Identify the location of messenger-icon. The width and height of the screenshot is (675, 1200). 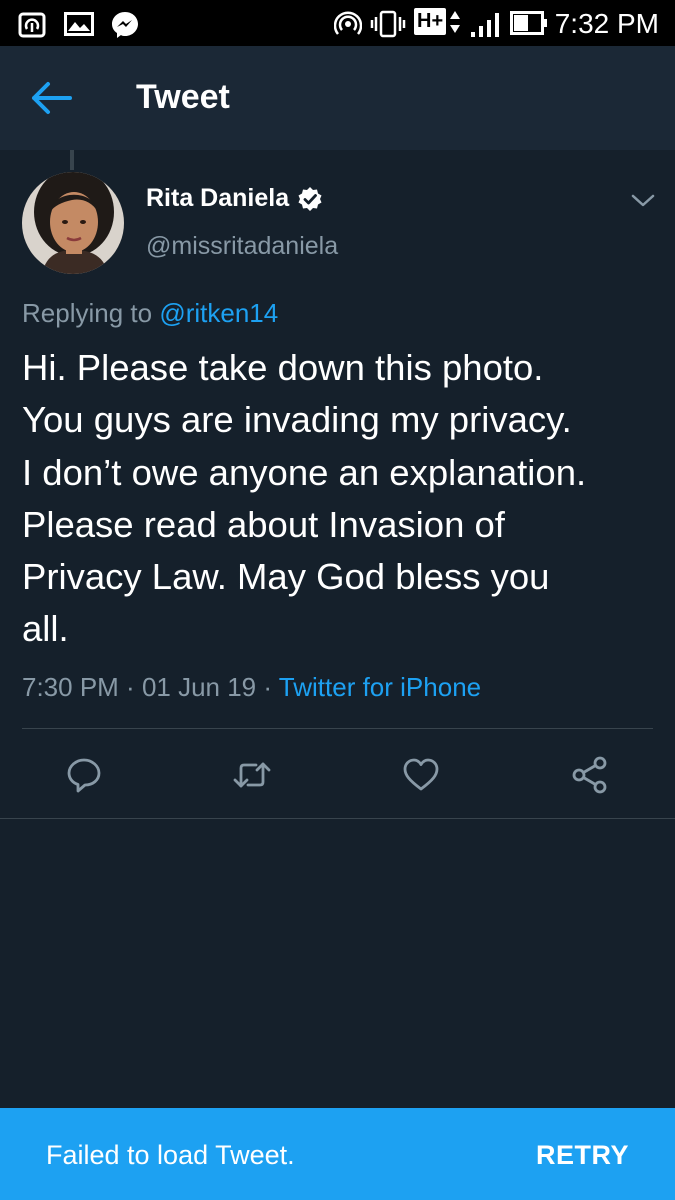
(125, 25).